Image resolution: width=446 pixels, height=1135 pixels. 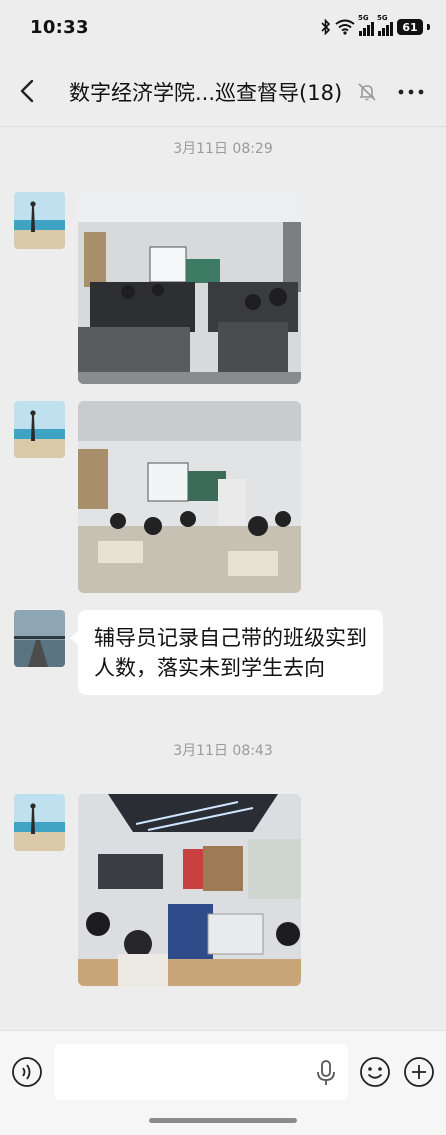 I want to click on status-time: 10:33, so click(x=59, y=27).